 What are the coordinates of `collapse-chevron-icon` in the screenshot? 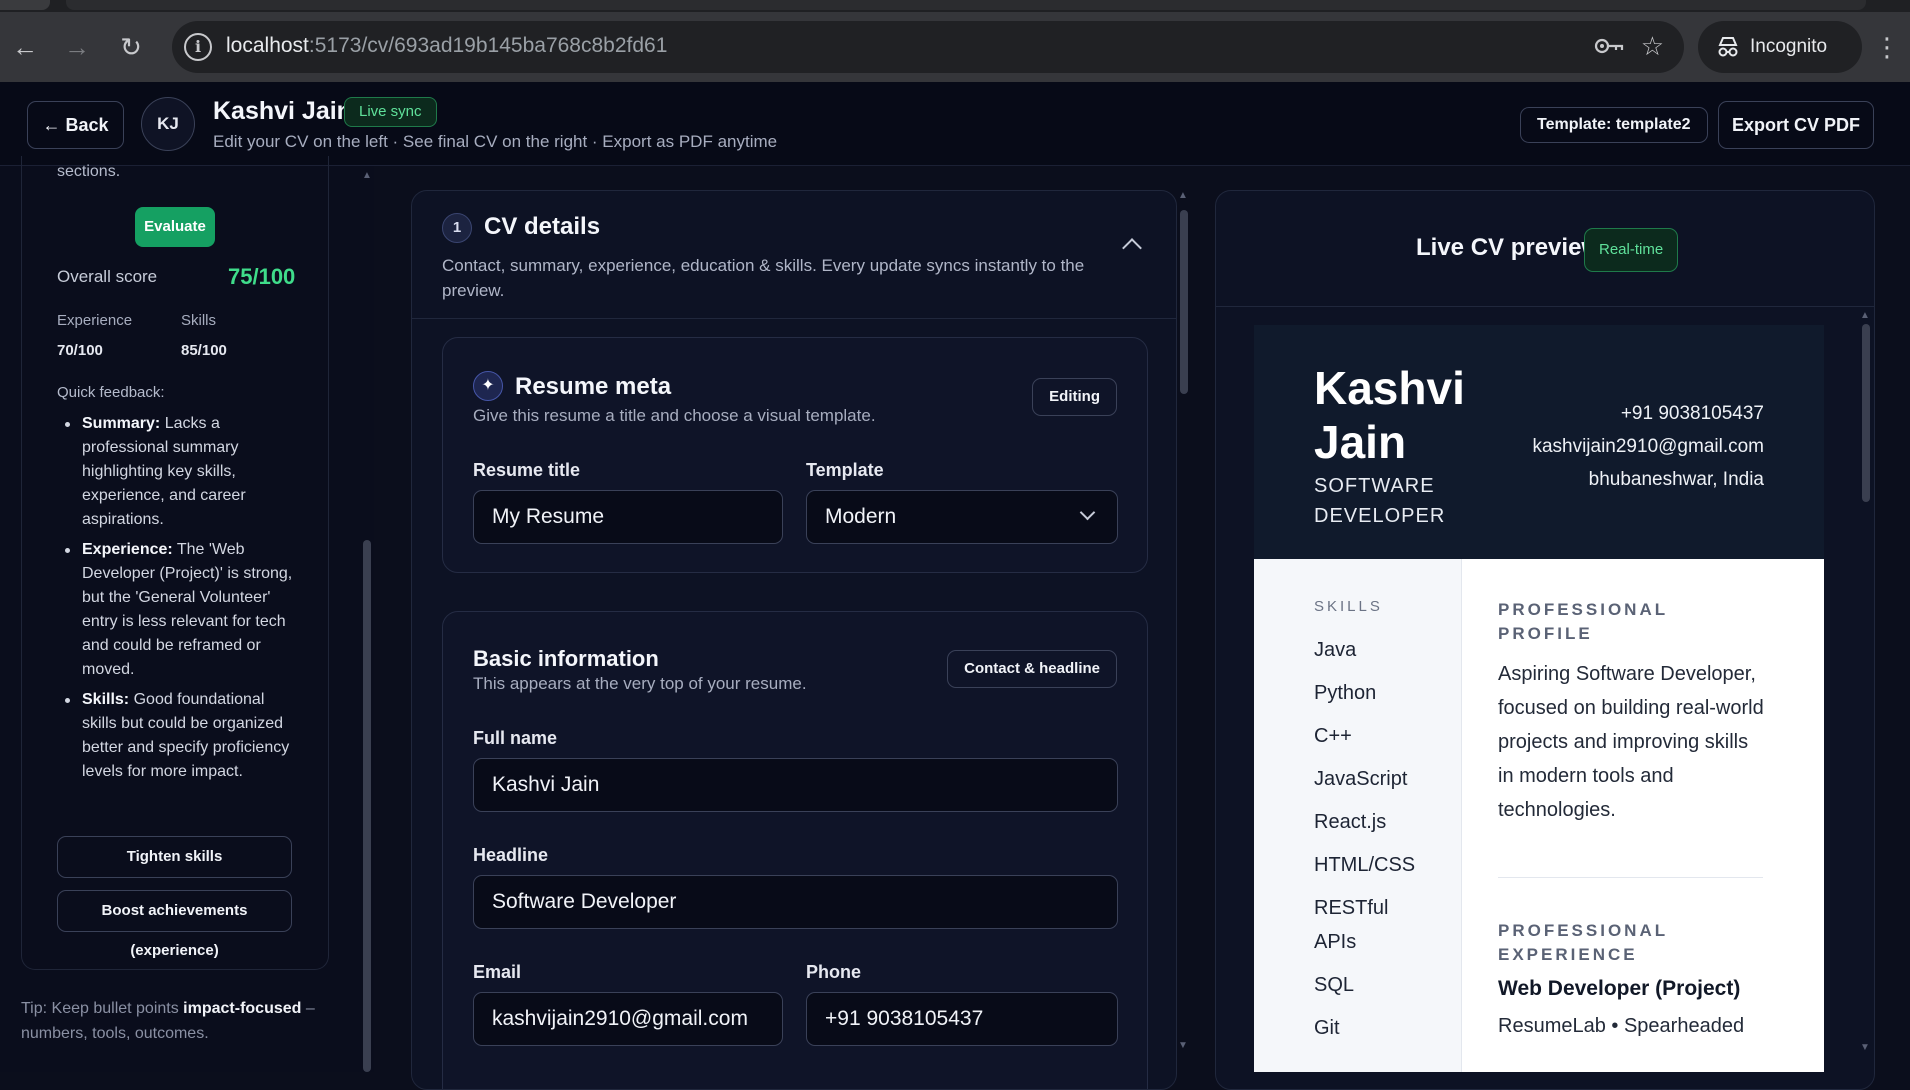 It's located at (1132, 248).